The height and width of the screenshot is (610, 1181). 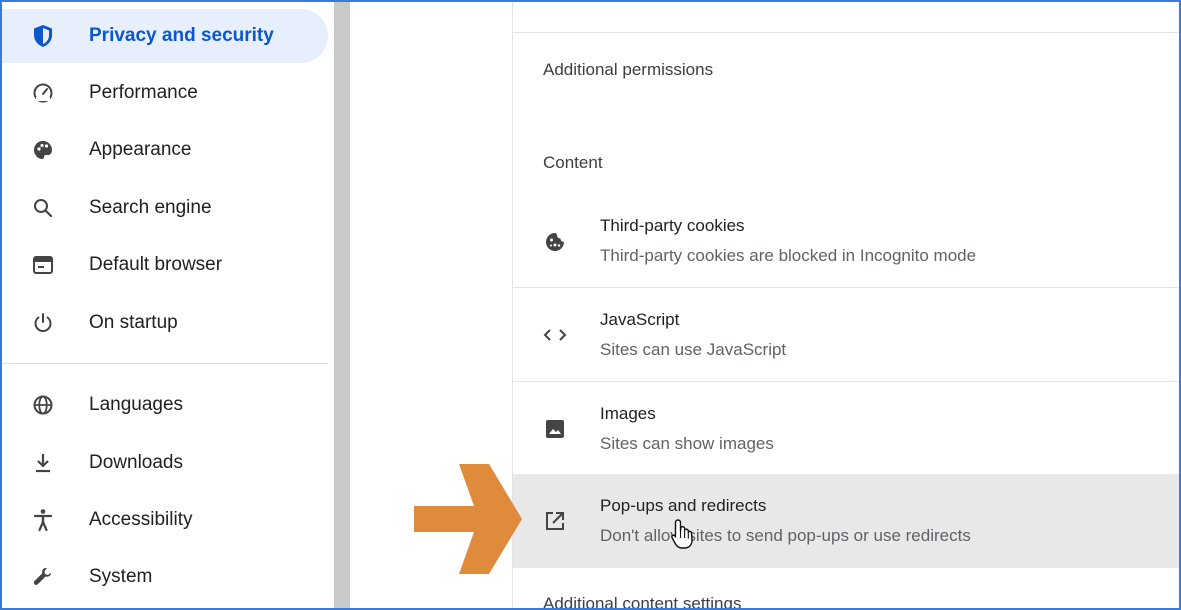 I want to click on sidebar-item-privacy-and-security: Privacy and security, so click(x=165, y=36).